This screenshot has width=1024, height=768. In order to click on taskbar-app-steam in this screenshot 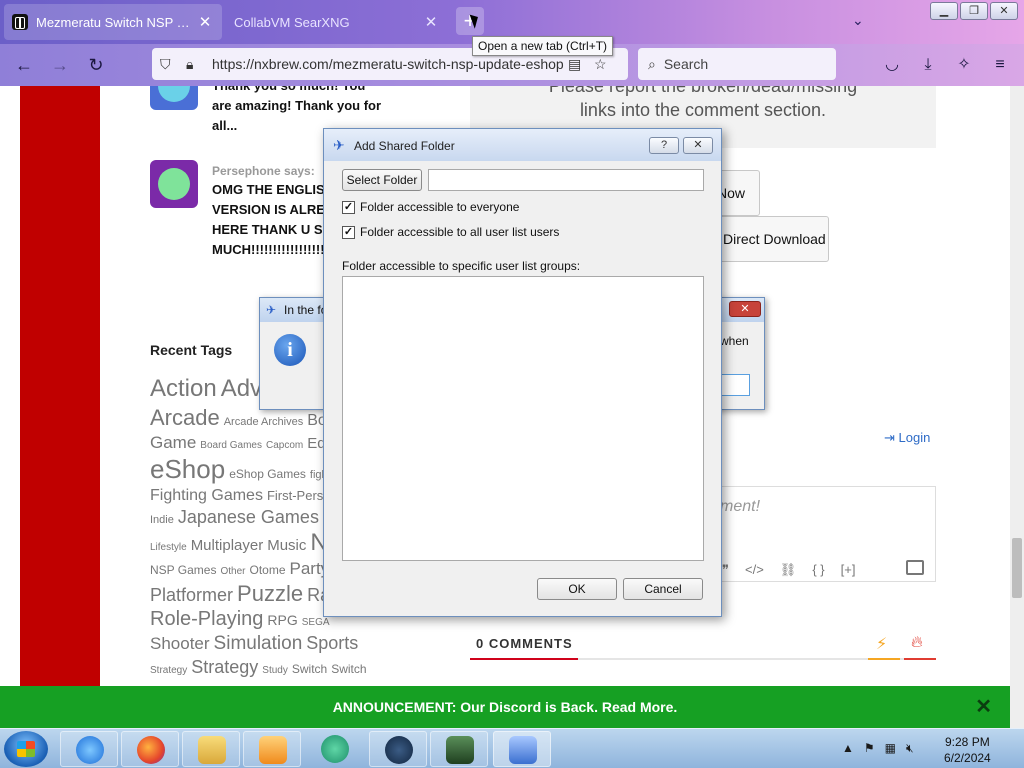, I will do `click(398, 749)`.